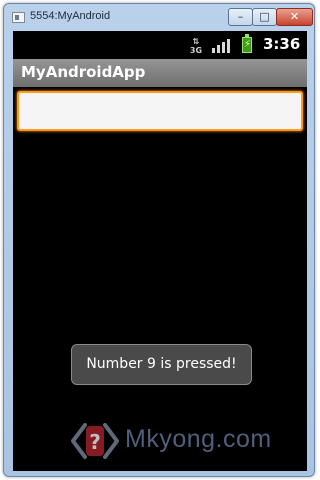 This screenshot has height=480, width=320. Describe the element at coordinates (240, 17) in the screenshot. I see `minimize-button: –` at that location.